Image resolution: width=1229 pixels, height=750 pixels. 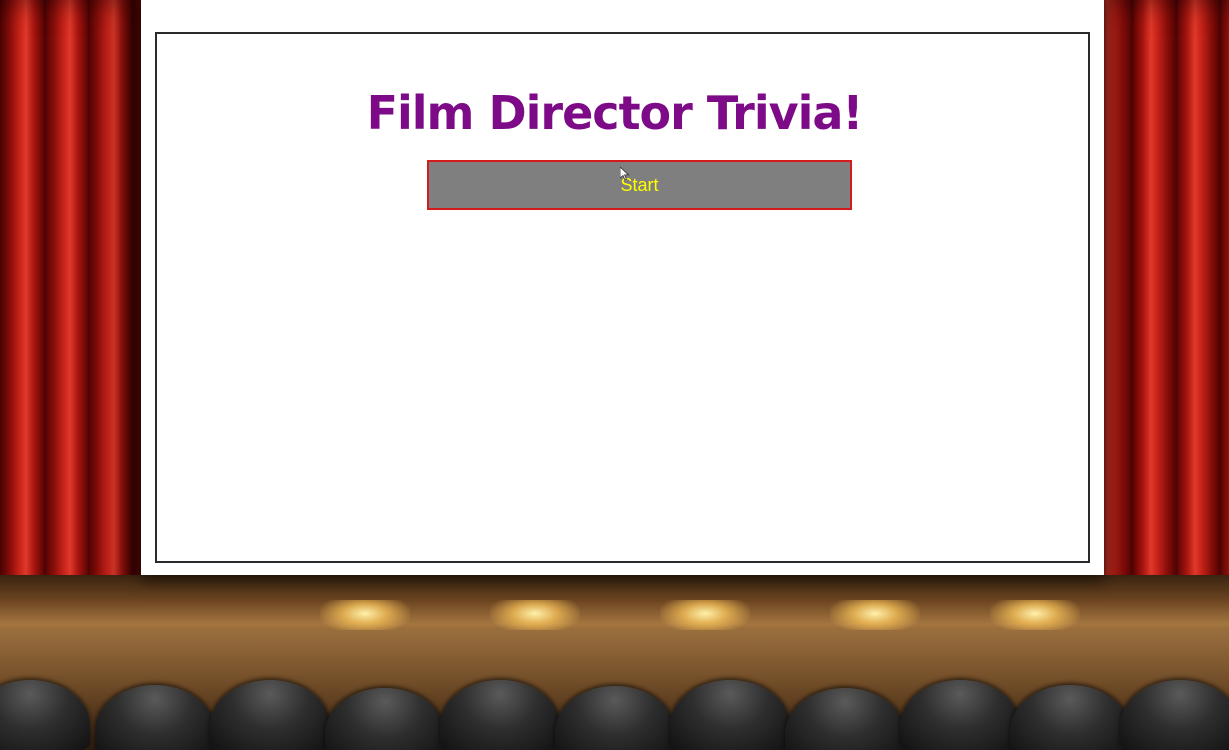 What do you see at coordinates (72, 325) in the screenshot?
I see `left-curtain` at bounding box center [72, 325].